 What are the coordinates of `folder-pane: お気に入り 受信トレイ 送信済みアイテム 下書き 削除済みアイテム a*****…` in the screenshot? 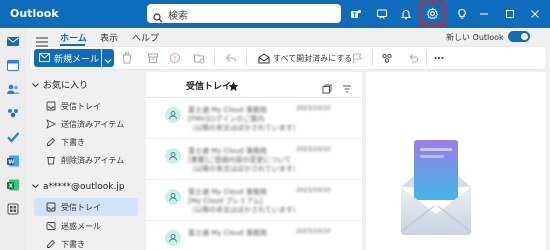 It's located at (86, 161).